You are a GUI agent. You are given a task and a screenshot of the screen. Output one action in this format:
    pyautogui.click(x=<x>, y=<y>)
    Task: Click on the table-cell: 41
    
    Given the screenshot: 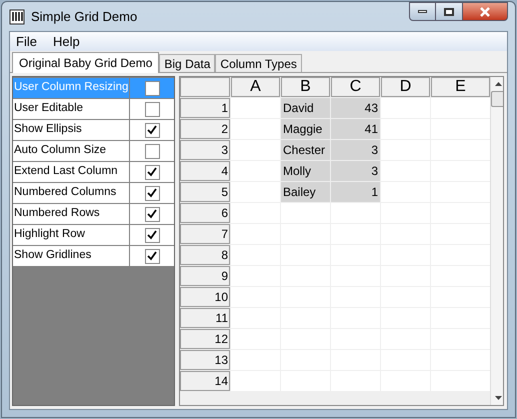 What is the action you would take?
    pyautogui.click(x=355, y=129)
    